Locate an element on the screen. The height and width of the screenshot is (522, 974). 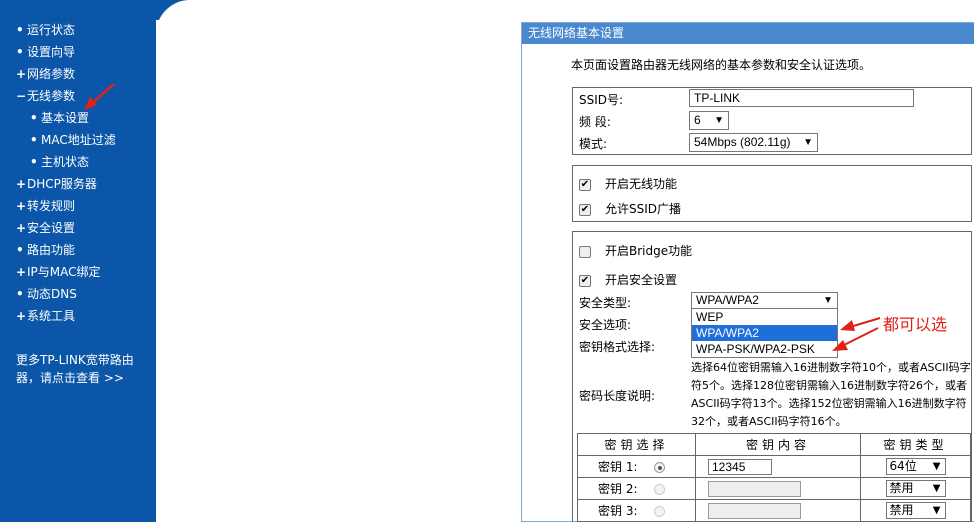
arrow-to-basic-settings-icon is located at coordinates (99, 96).